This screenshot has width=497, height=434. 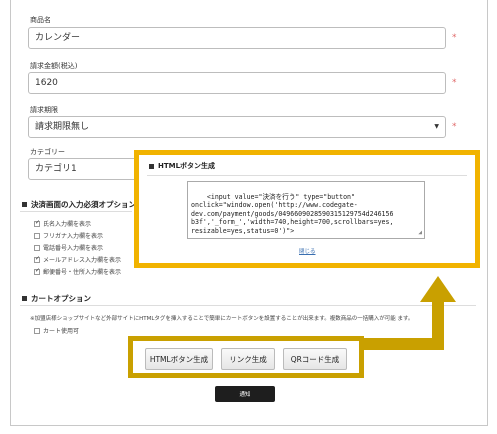 I want to click on checkbox-row: 電話番号入力欄を表示, so click(x=68, y=247).